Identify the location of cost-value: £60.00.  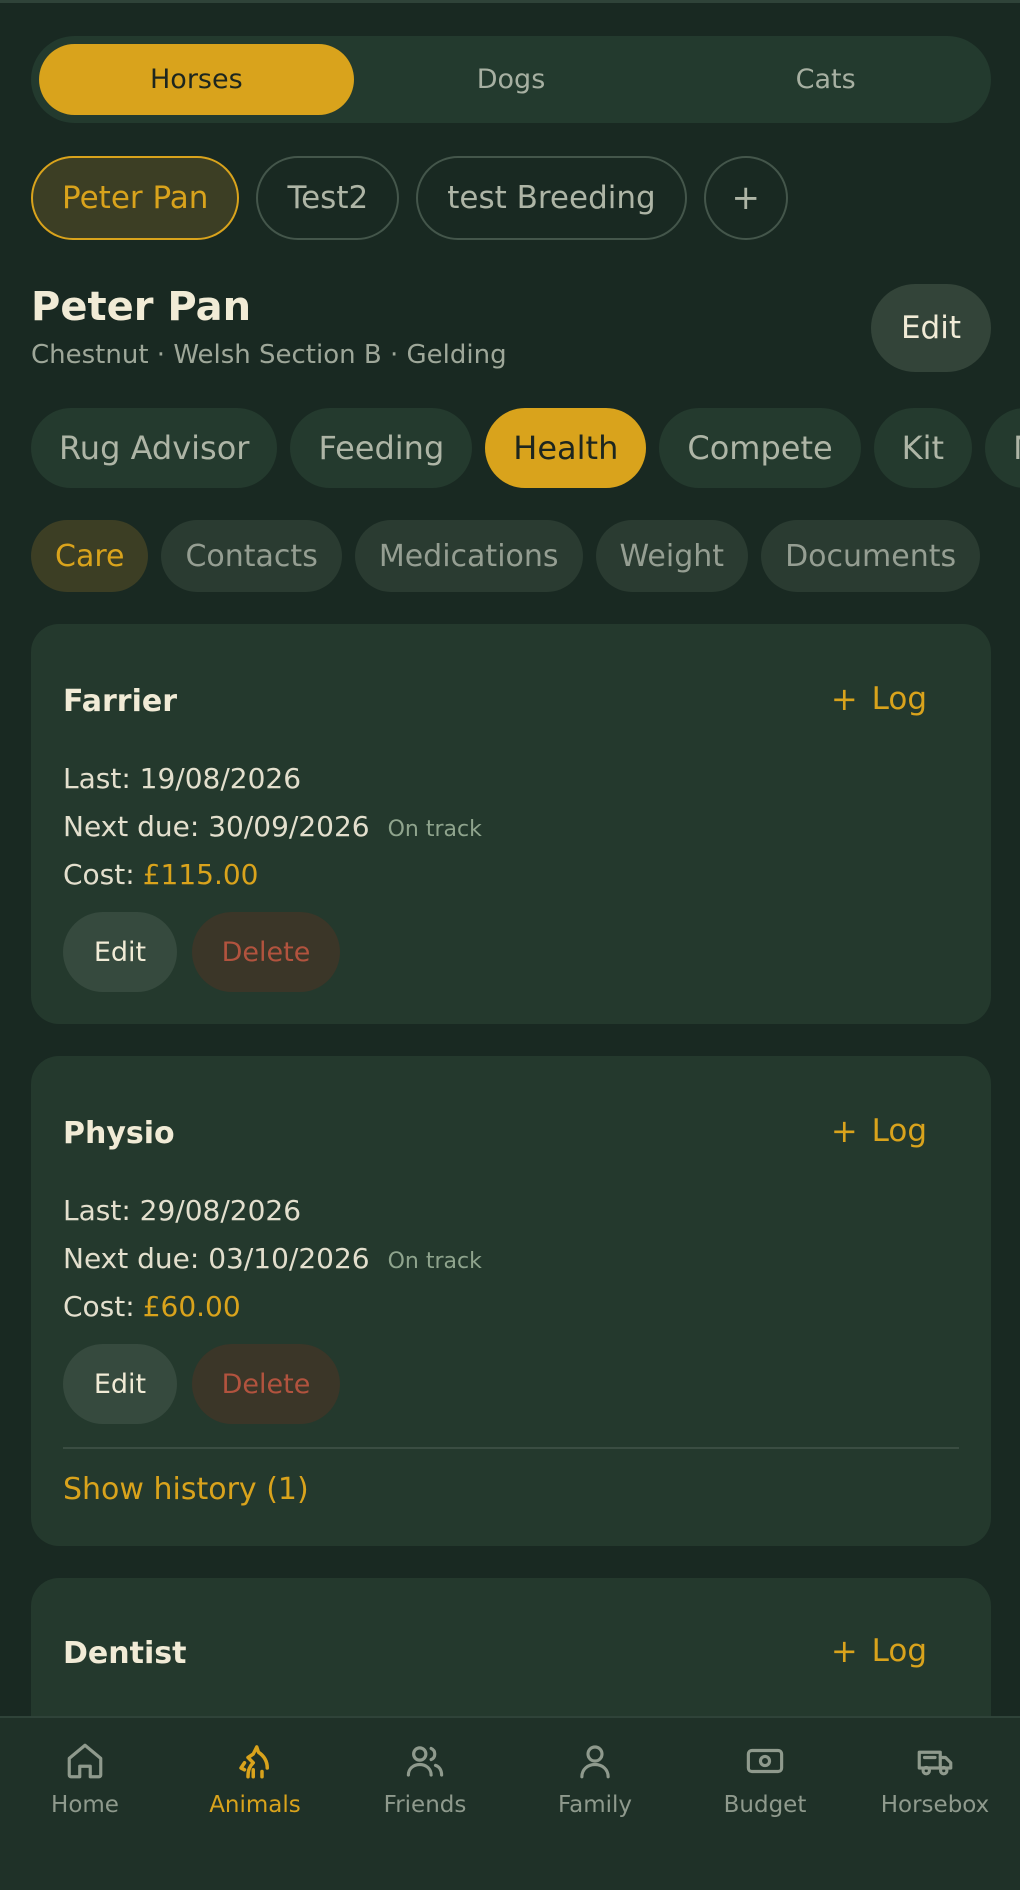
(191, 1306).